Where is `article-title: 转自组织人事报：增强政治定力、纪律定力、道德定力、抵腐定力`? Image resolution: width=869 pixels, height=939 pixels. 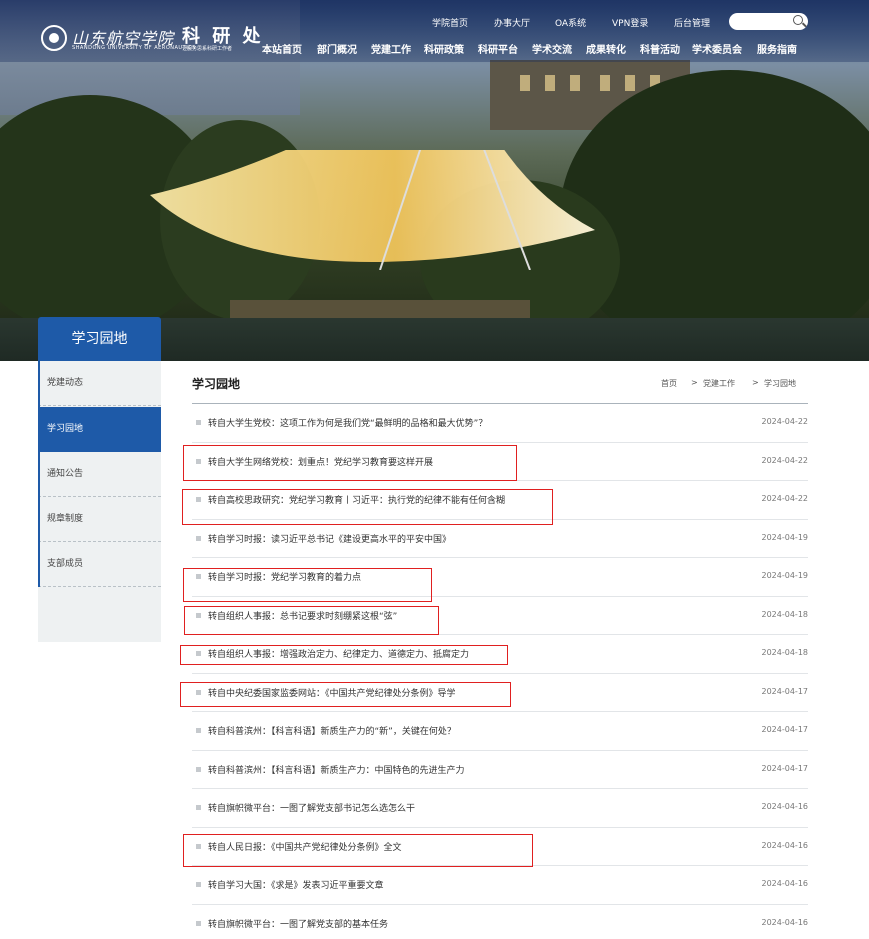 article-title: 转自组织人事报：增强政治定力、纪律定力、道德定力、抵腐定力 is located at coordinates (338, 653).